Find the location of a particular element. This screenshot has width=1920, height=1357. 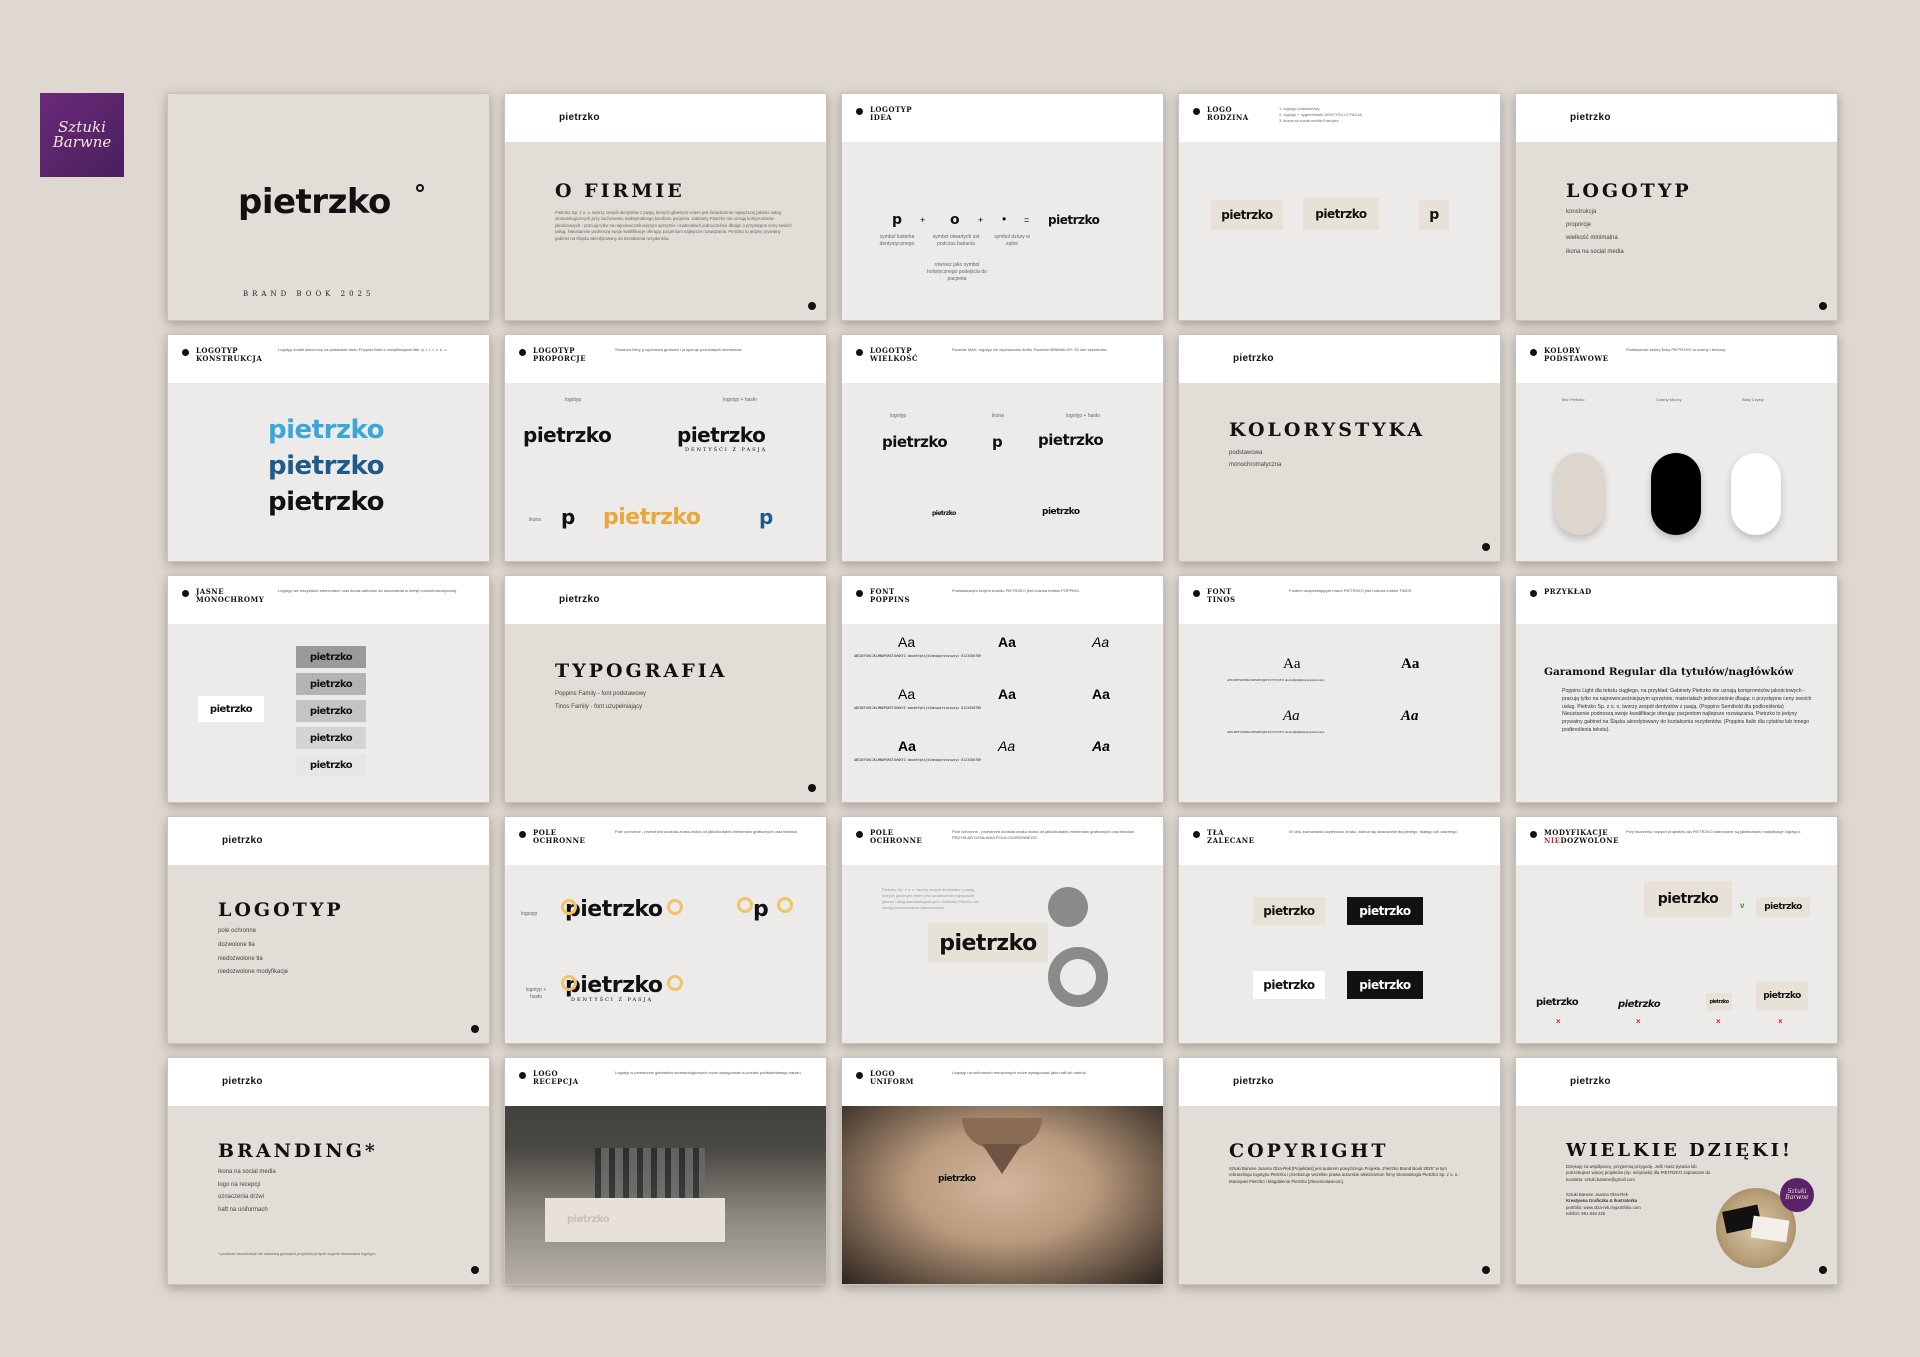

studio-logo: Sztuki Barwne is located at coordinates (82, 135).